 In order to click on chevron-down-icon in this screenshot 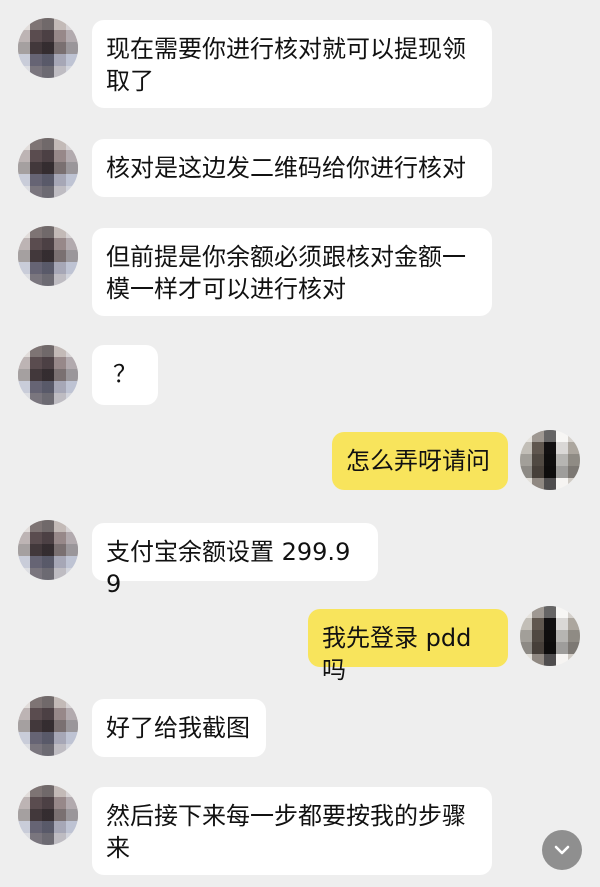, I will do `click(562, 850)`.